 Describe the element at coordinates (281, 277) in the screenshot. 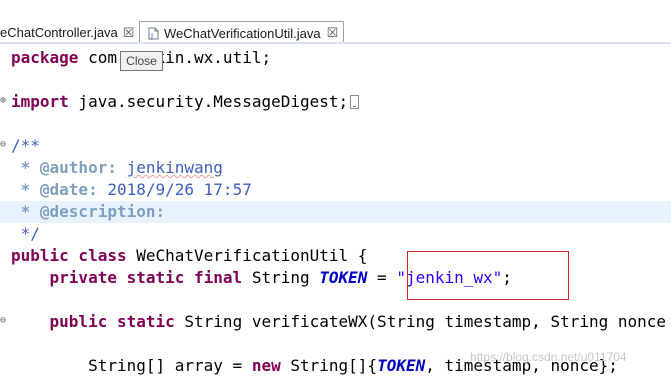

I see `code-text: String` at that location.